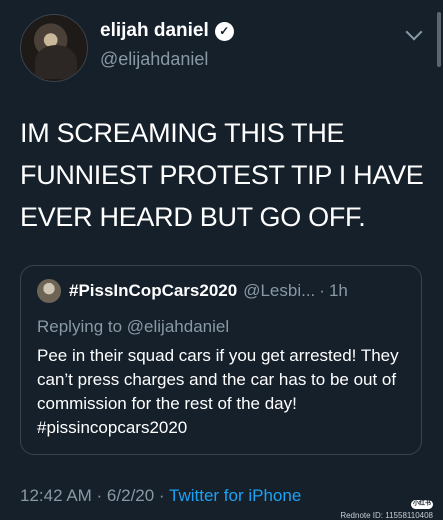 This screenshot has height=520, width=443. I want to click on verified-badge-icon: ✓, so click(224, 31).